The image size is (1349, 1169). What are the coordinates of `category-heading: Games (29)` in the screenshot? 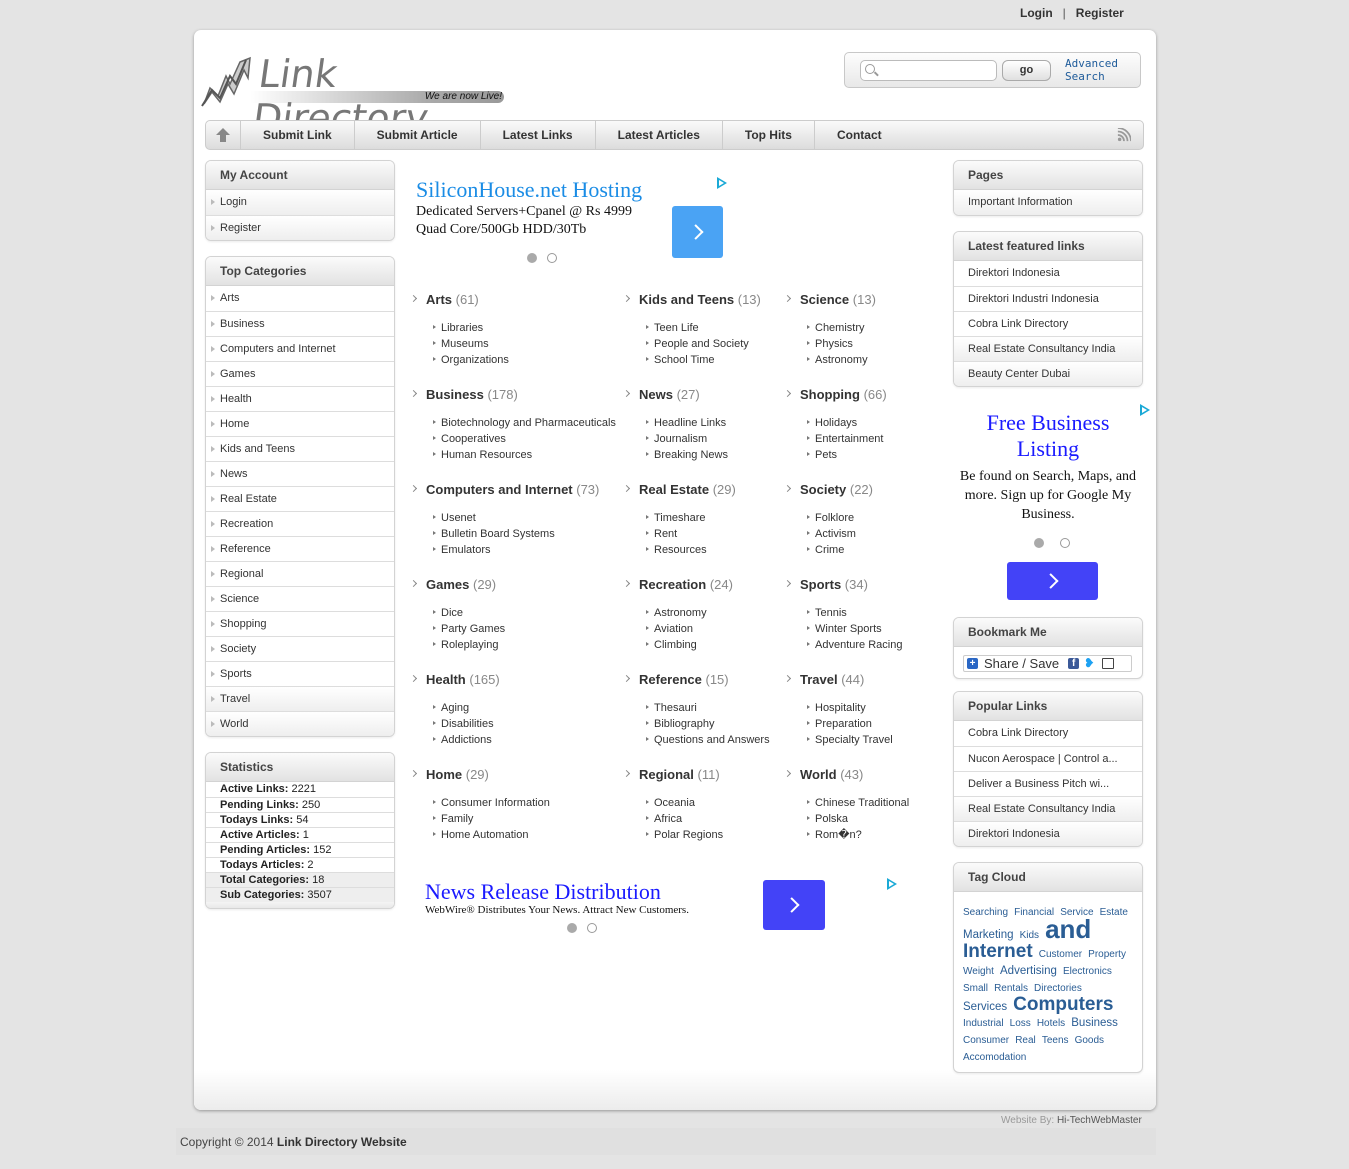 It's located at (456, 584).